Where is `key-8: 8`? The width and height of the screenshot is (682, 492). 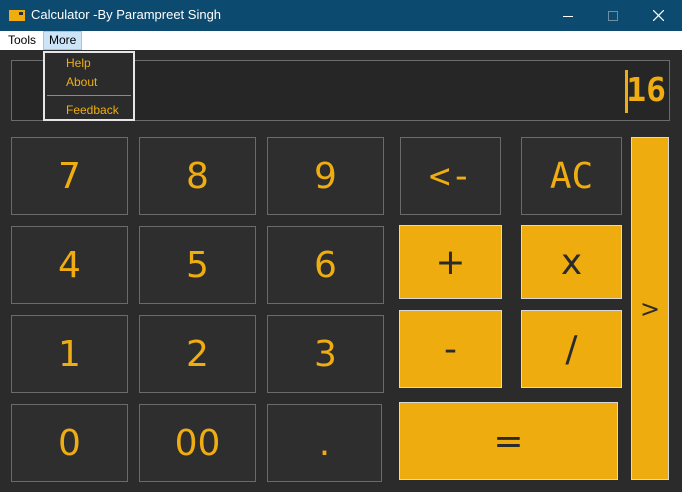
key-8: 8 is located at coordinates (197, 176).